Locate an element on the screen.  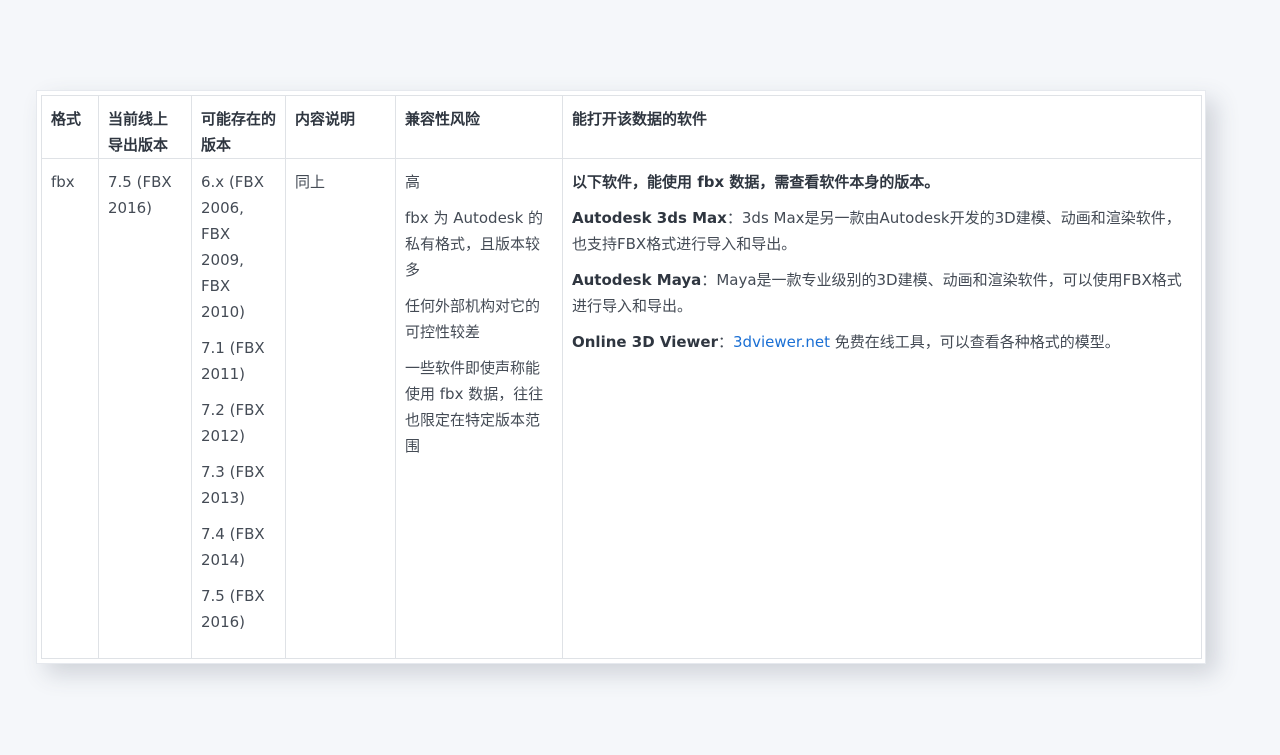
header-current-version: 当前线上导出版本 is located at coordinates (145, 127).